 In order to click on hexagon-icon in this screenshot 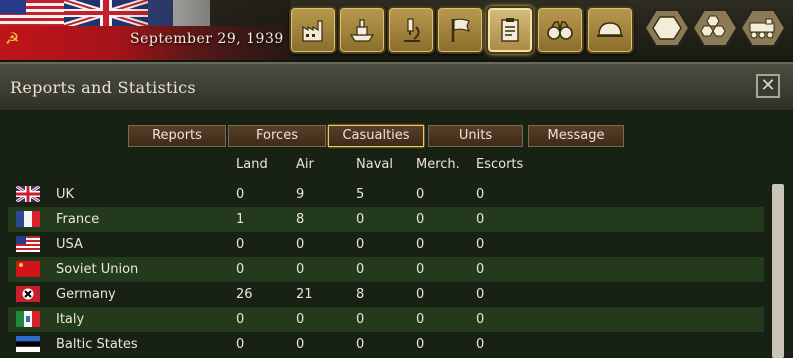, I will do `click(667, 28)`.